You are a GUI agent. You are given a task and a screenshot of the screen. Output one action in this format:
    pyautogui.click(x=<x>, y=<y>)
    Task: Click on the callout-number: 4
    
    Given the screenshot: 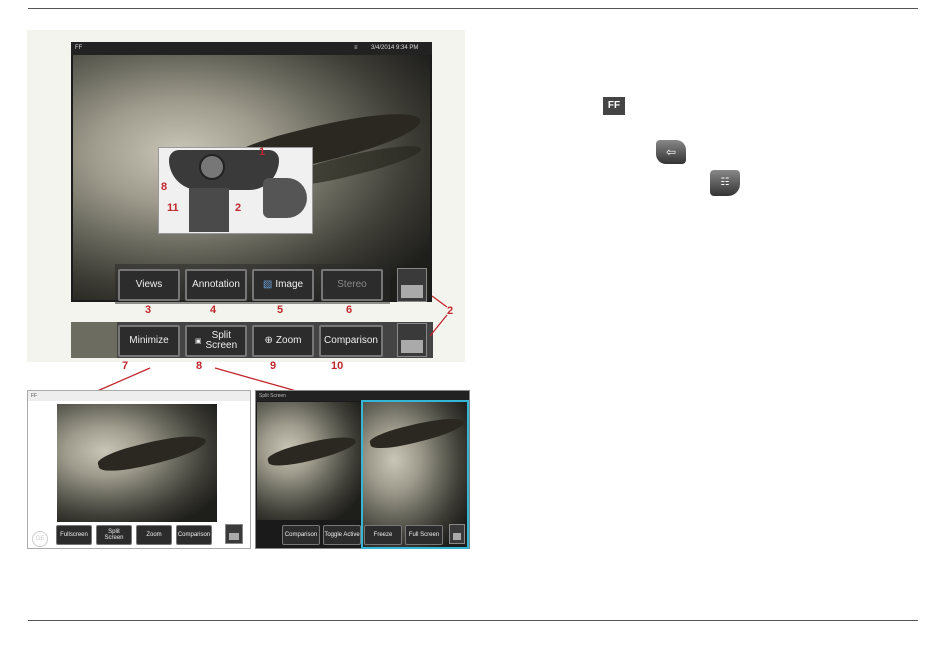 What is the action you would take?
    pyautogui.click(x=213, y=310)
    